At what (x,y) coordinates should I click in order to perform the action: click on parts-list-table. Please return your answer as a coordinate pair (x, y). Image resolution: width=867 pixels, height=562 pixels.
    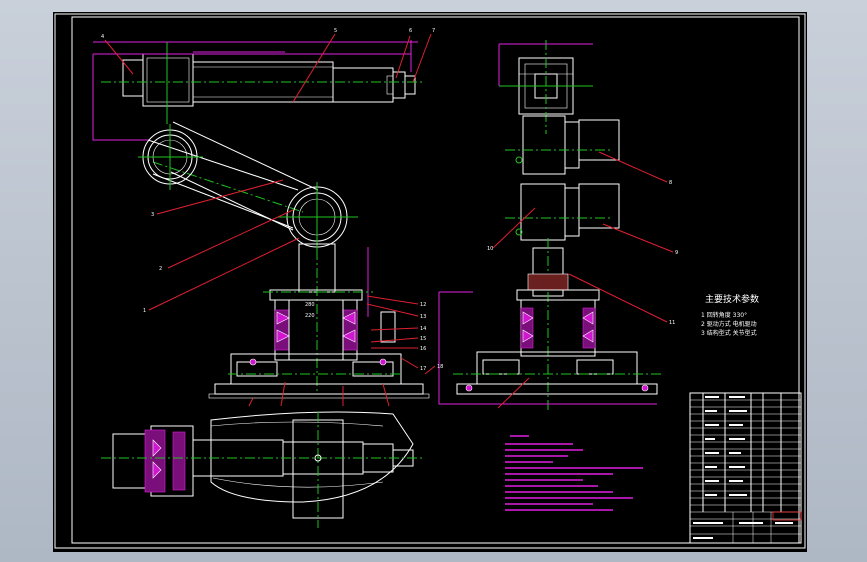
    Looking at the image, I should click on (745, 468).